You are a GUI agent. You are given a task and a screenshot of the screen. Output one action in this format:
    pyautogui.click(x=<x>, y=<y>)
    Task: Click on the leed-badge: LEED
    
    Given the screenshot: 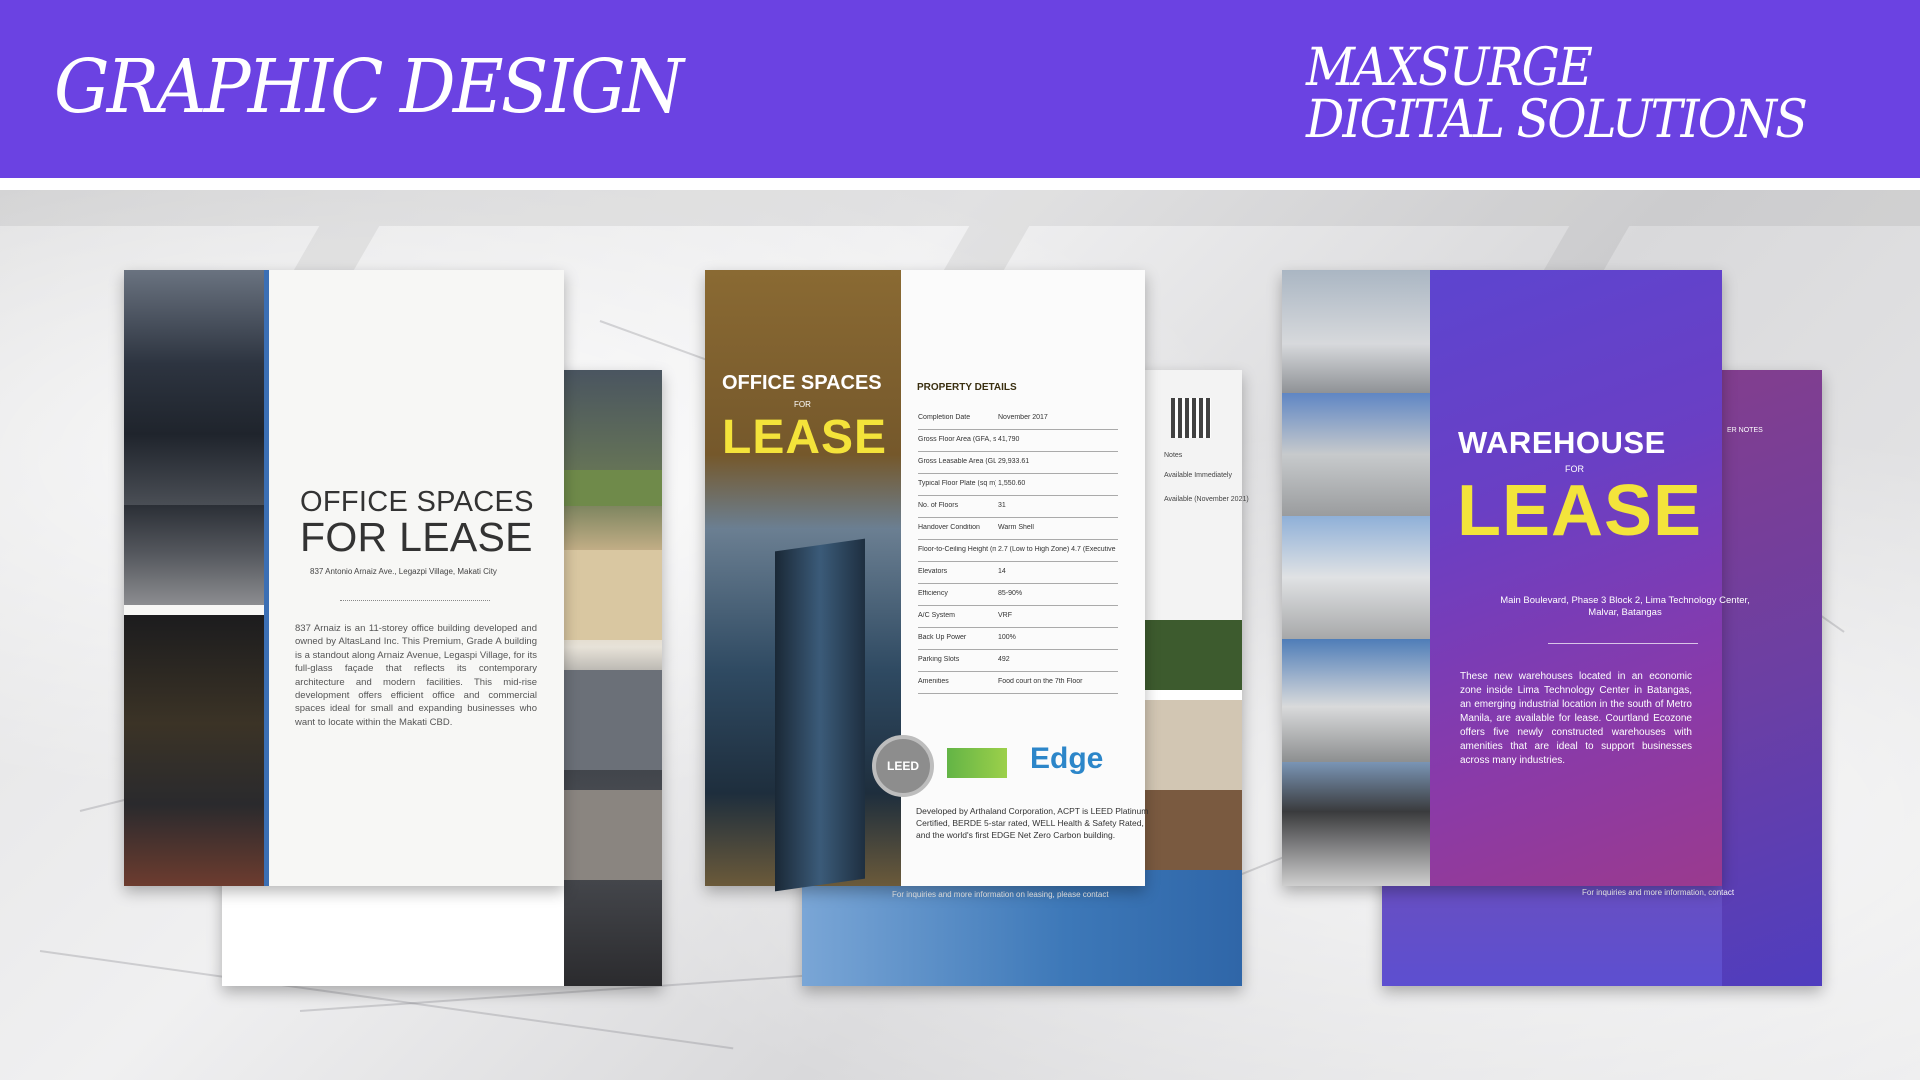 What is the action you would take?
    pyautogui.click(x=903, y=766)
    